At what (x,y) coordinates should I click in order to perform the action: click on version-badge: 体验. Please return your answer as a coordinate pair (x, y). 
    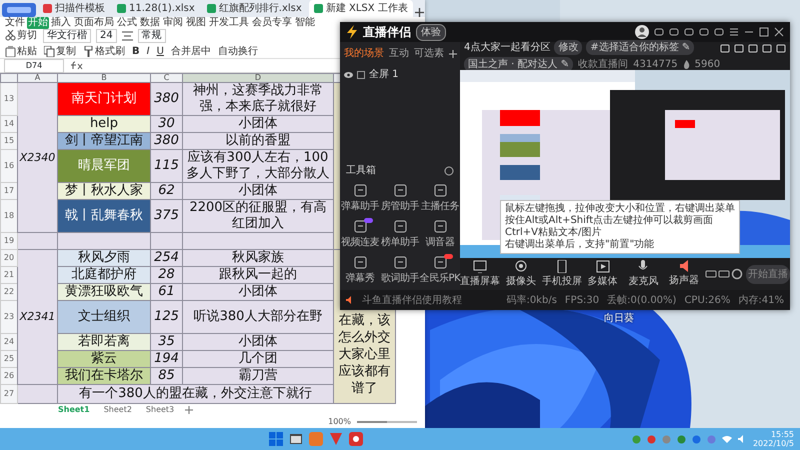
    Looking at the image, I should click on (431, 32).